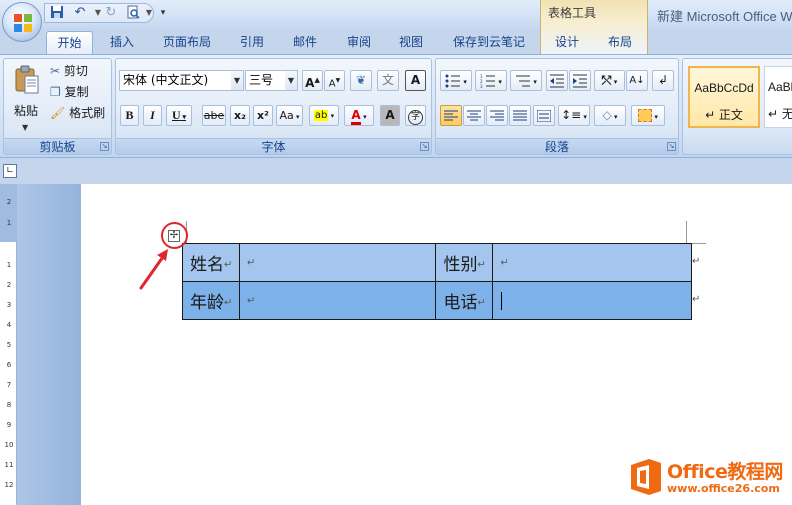  Describe the element at coordinates (526, 80) in the screenshot. I see `multilevel-list-button: ▾` at that location.